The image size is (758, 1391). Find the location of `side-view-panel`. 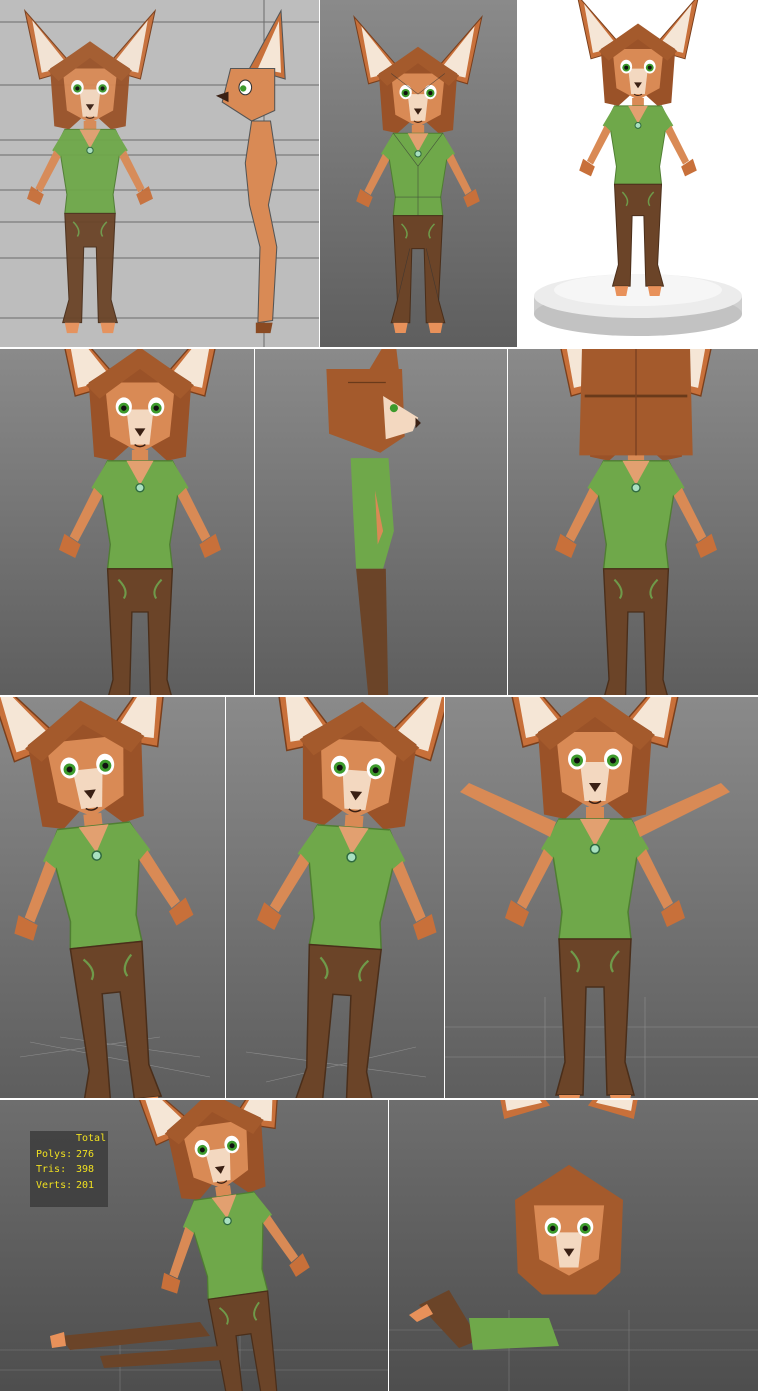

side-view-panel is located at coordinates (381, 522).